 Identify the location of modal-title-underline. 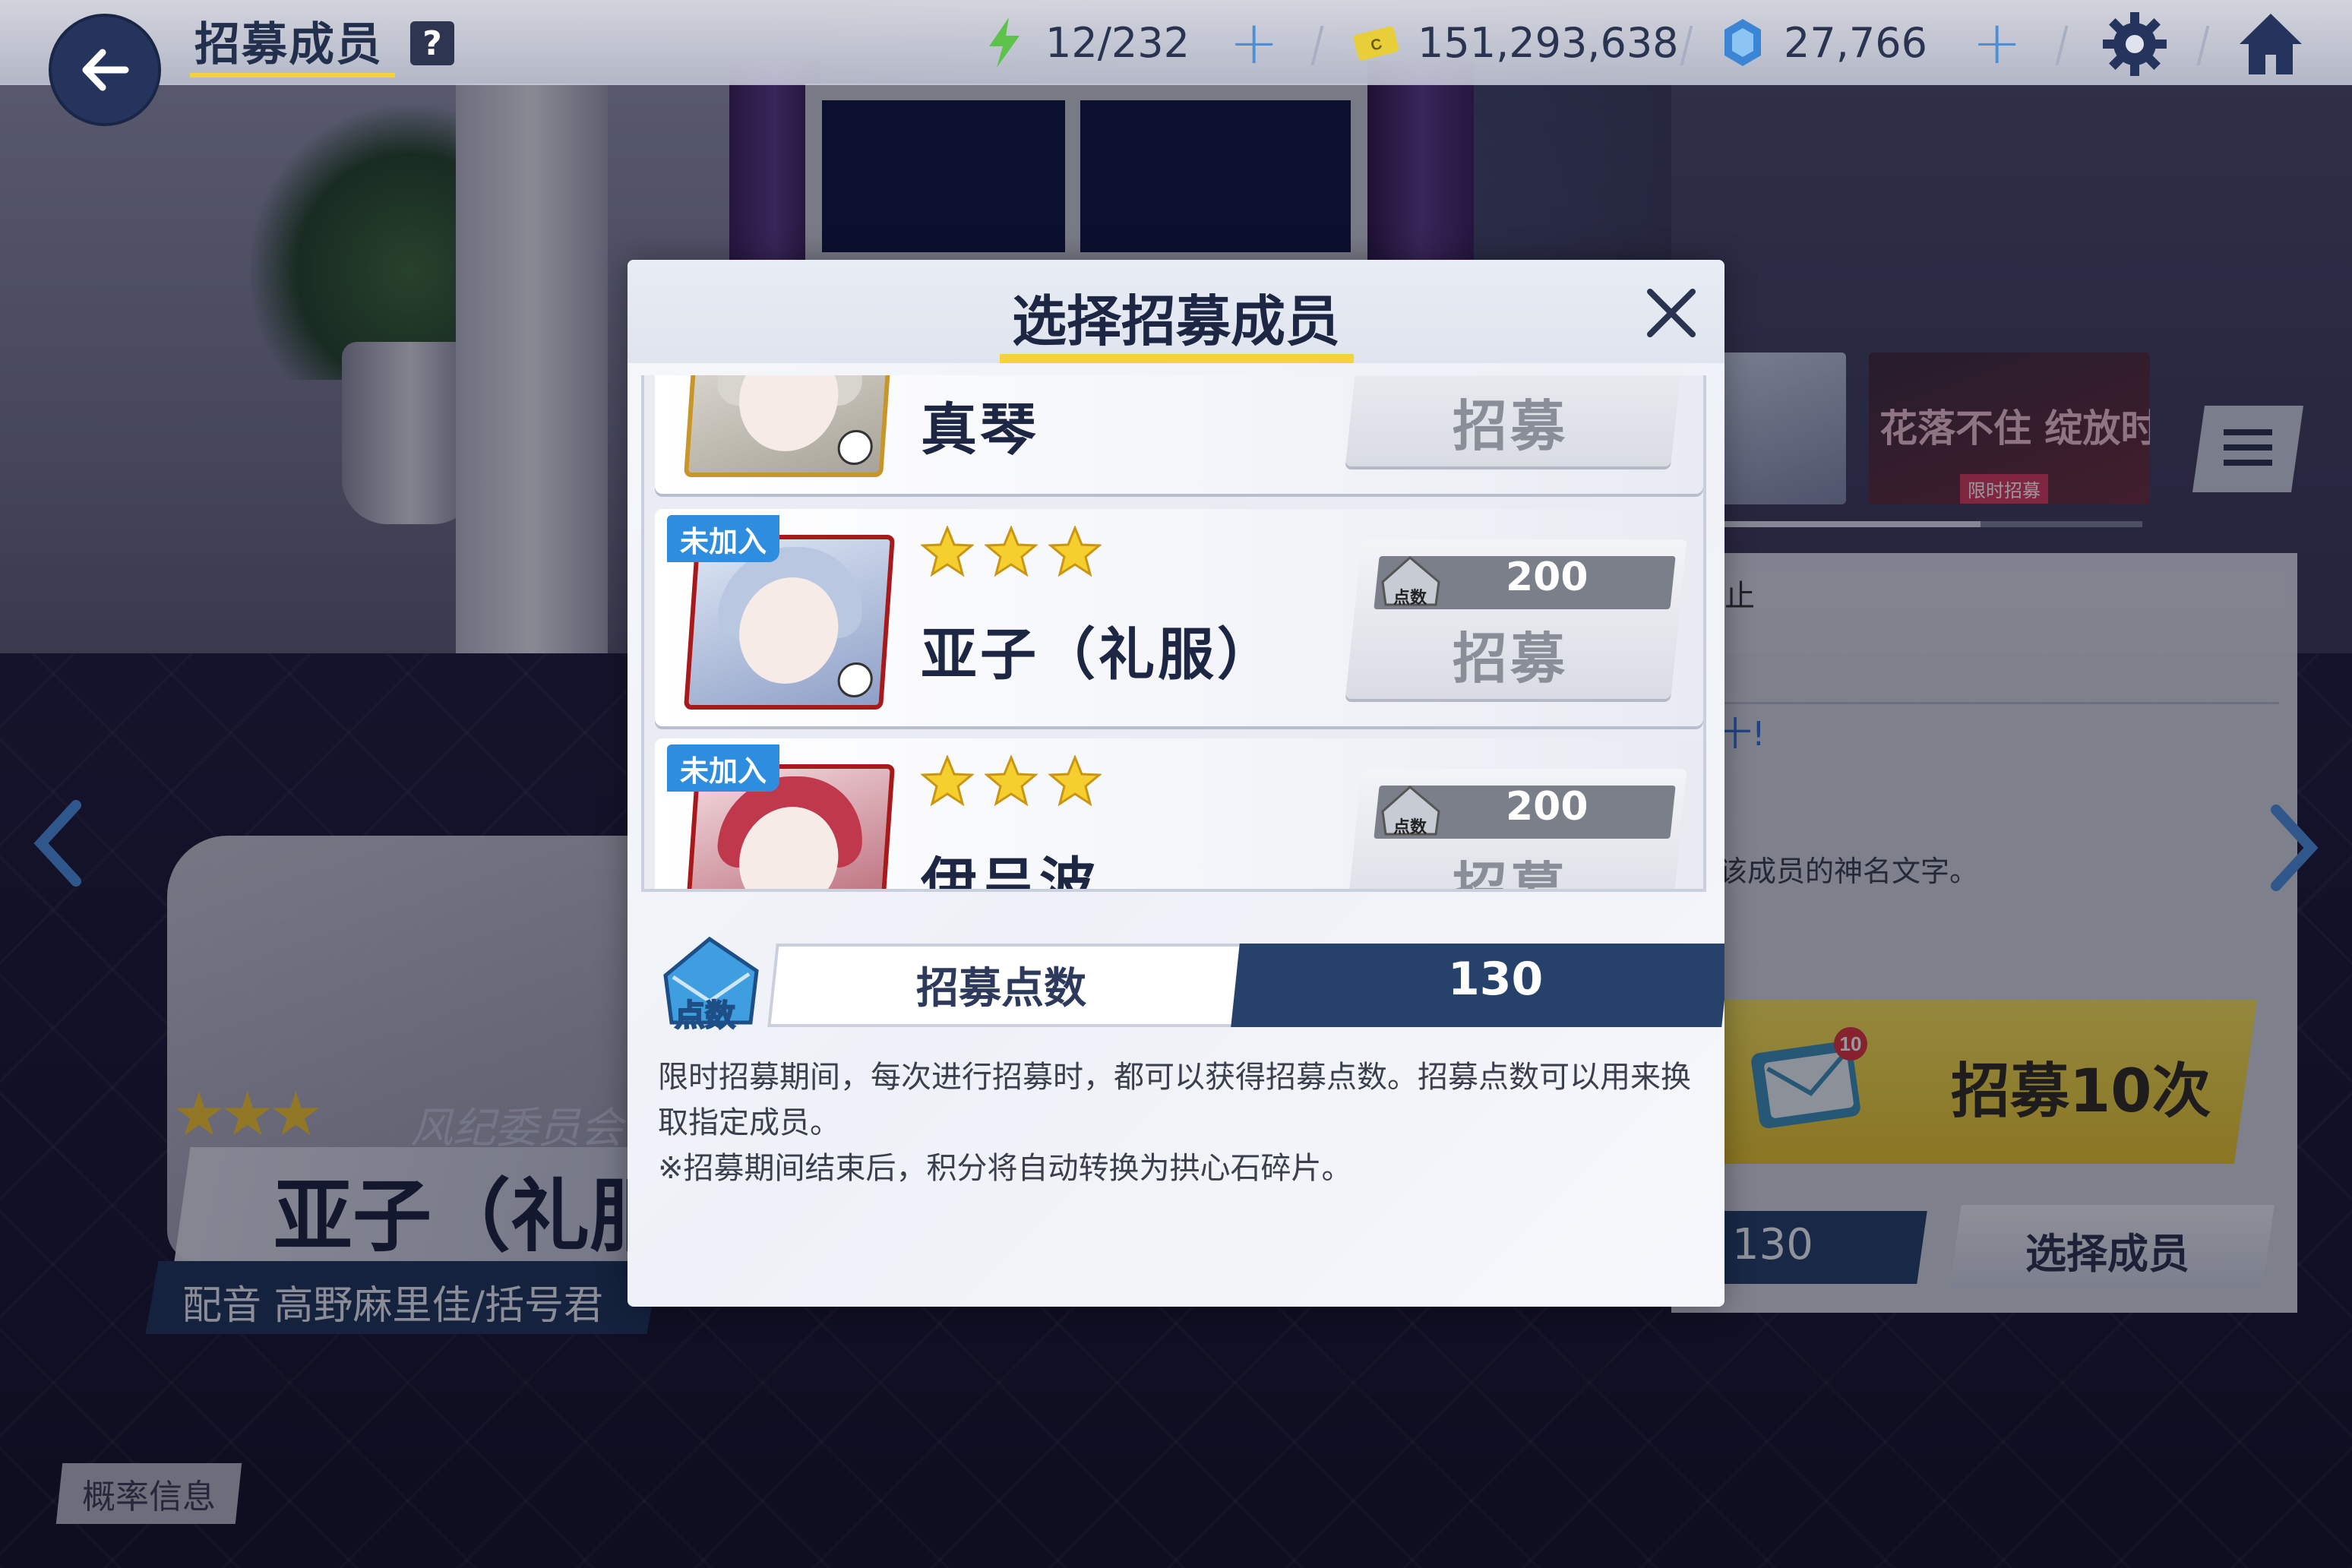
(1177, 358).